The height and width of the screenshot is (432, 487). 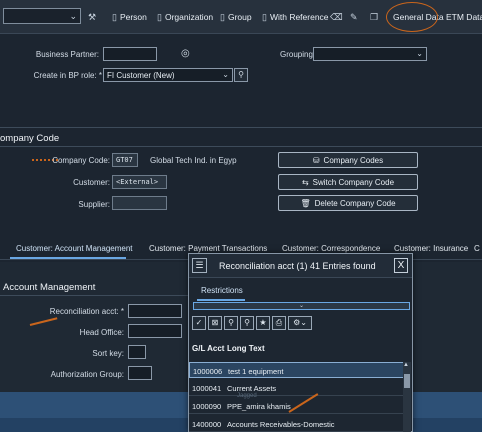 What do you see at coordinates (477, 248) in the screenshot?
I see `tab-more: C` at bounding box center [477, 248].